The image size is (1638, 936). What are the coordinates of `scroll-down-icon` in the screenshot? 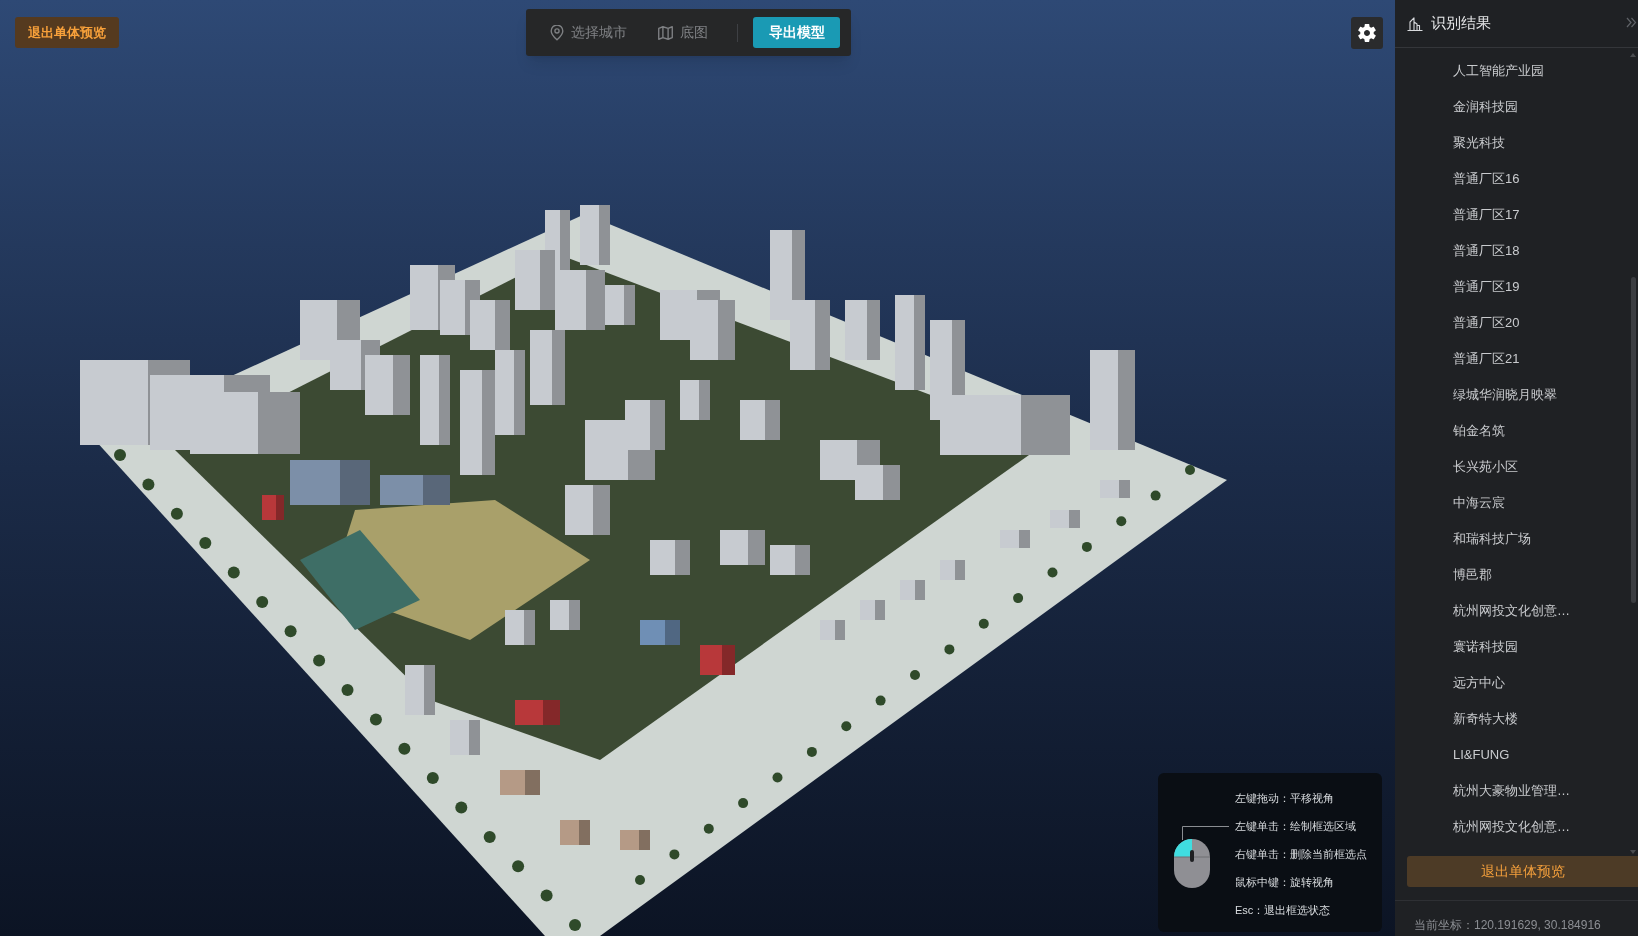 It's located at (1633, 852).